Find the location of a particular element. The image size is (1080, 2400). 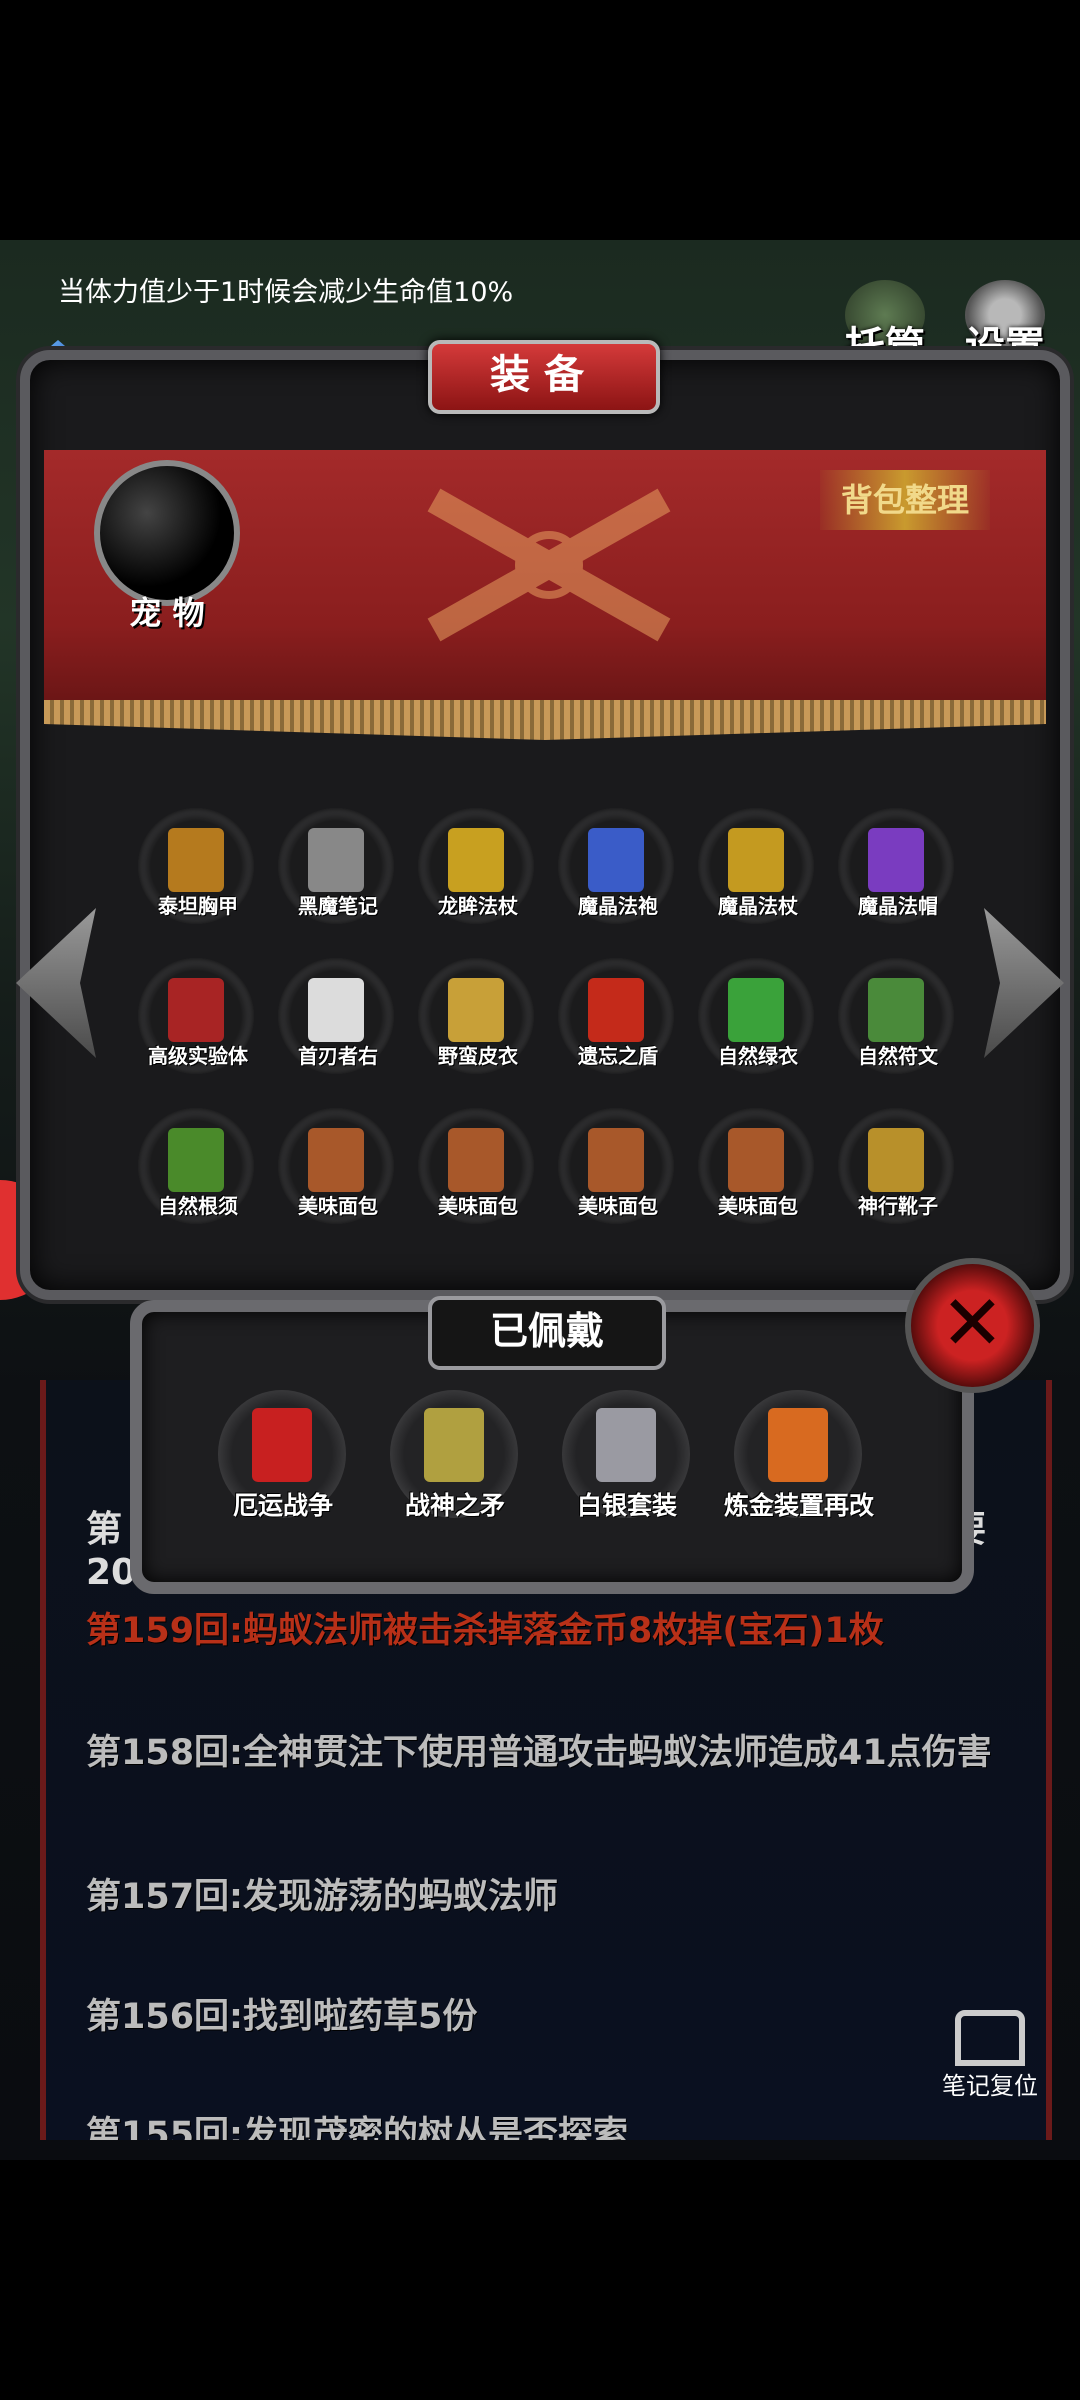

item-name: 龙眸法杖 is located at coordinates (478, 906).